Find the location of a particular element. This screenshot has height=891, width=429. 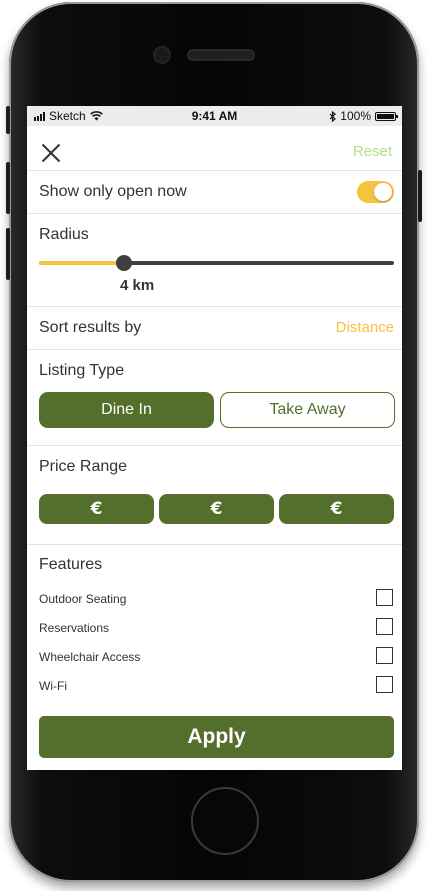

price-option-2: € is located at coordinates (216, 509).